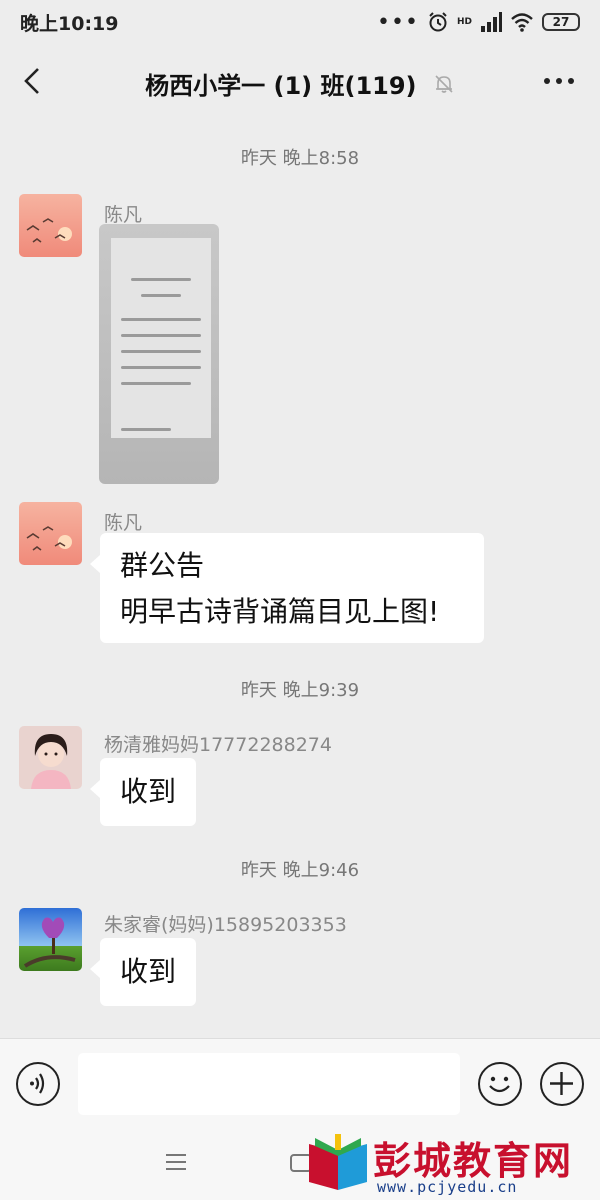 Image resolution: width=600 pixels, height=1200 pixels. I want to click on more-options-icon, so click(559, 81).